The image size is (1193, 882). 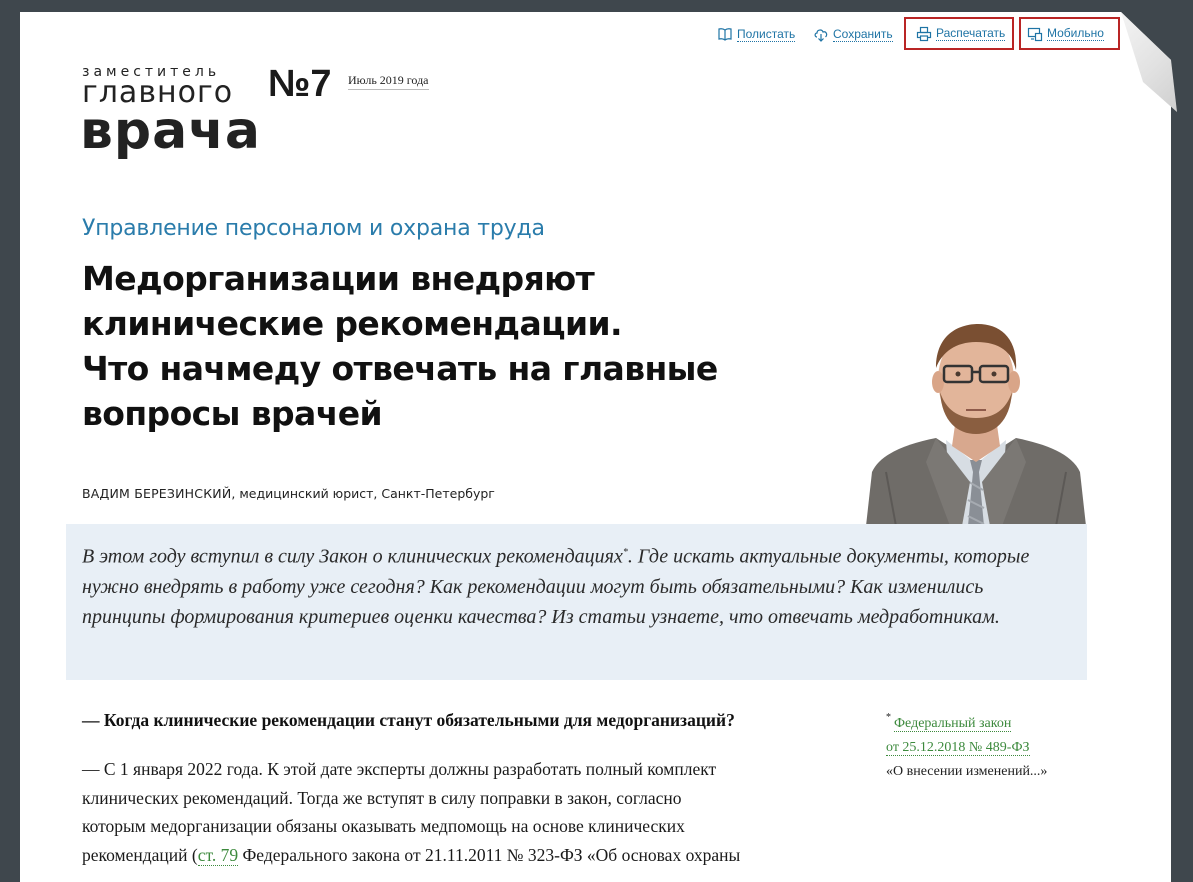 I want to click on printer-icon, so click(x=924, y=33).